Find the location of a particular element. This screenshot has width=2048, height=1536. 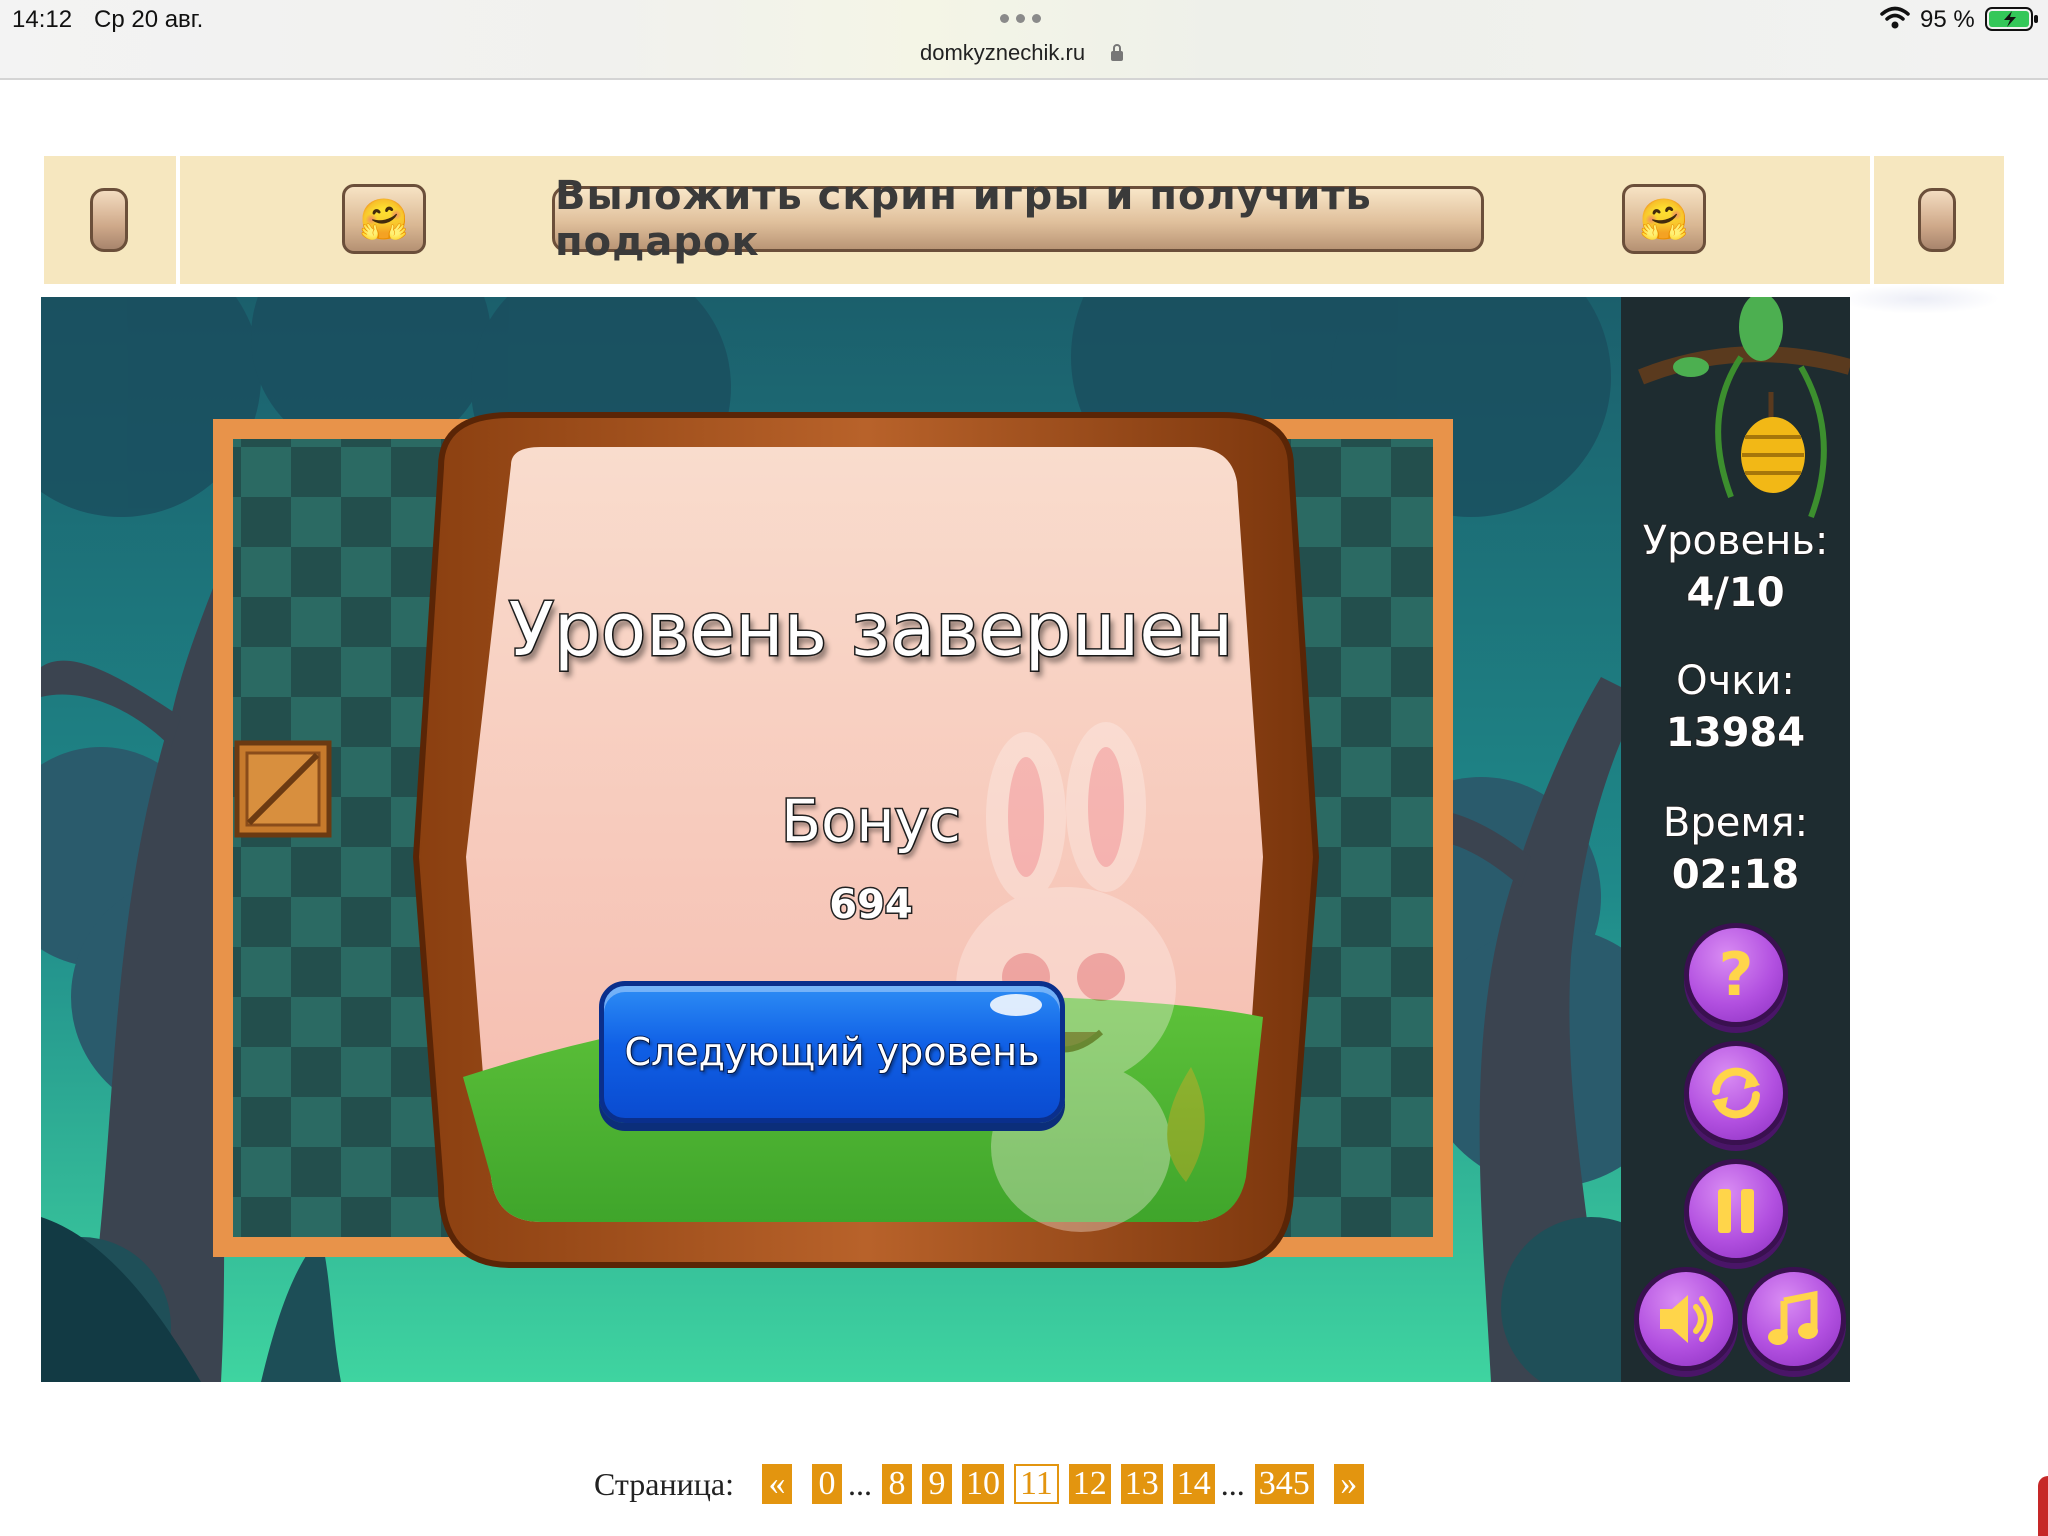

pause-icon is located at coordinates (1736, 1211).